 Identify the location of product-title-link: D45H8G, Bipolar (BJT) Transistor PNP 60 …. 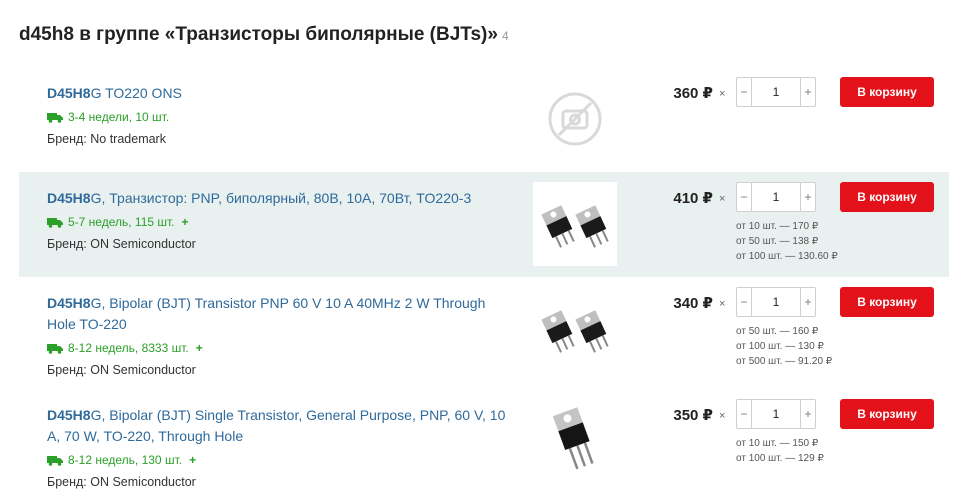
(277, 314).